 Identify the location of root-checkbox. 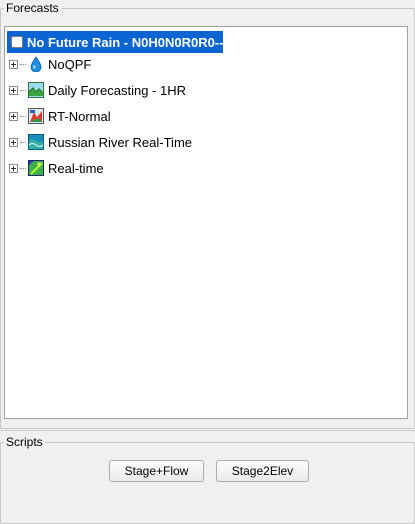
(17, 42).